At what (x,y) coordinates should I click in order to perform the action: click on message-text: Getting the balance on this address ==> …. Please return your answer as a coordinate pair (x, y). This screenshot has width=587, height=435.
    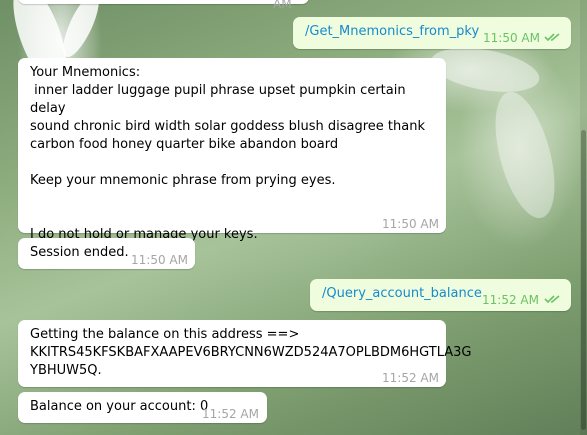
    Looking at the image, I should click on (251, 352).